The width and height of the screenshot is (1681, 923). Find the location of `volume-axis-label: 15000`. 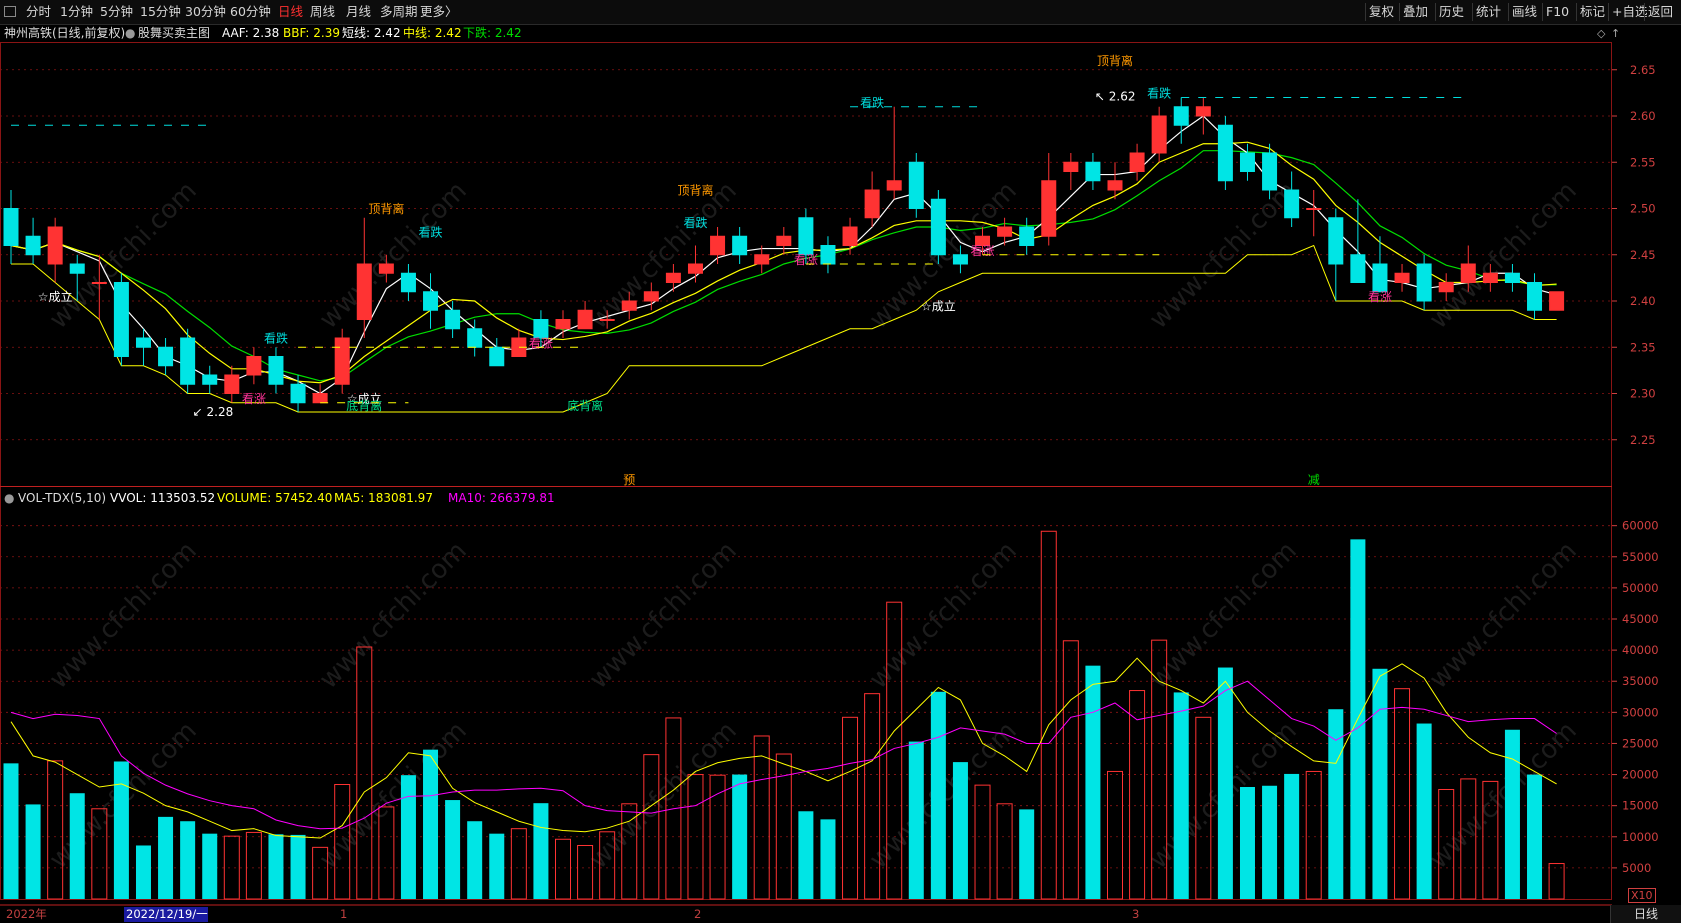

volume-axis-label: 15000 is located at coordinates (1640, 806).